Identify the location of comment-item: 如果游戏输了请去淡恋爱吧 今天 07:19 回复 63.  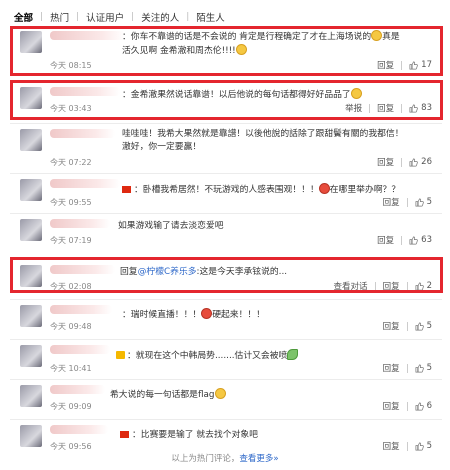
(226, 232).